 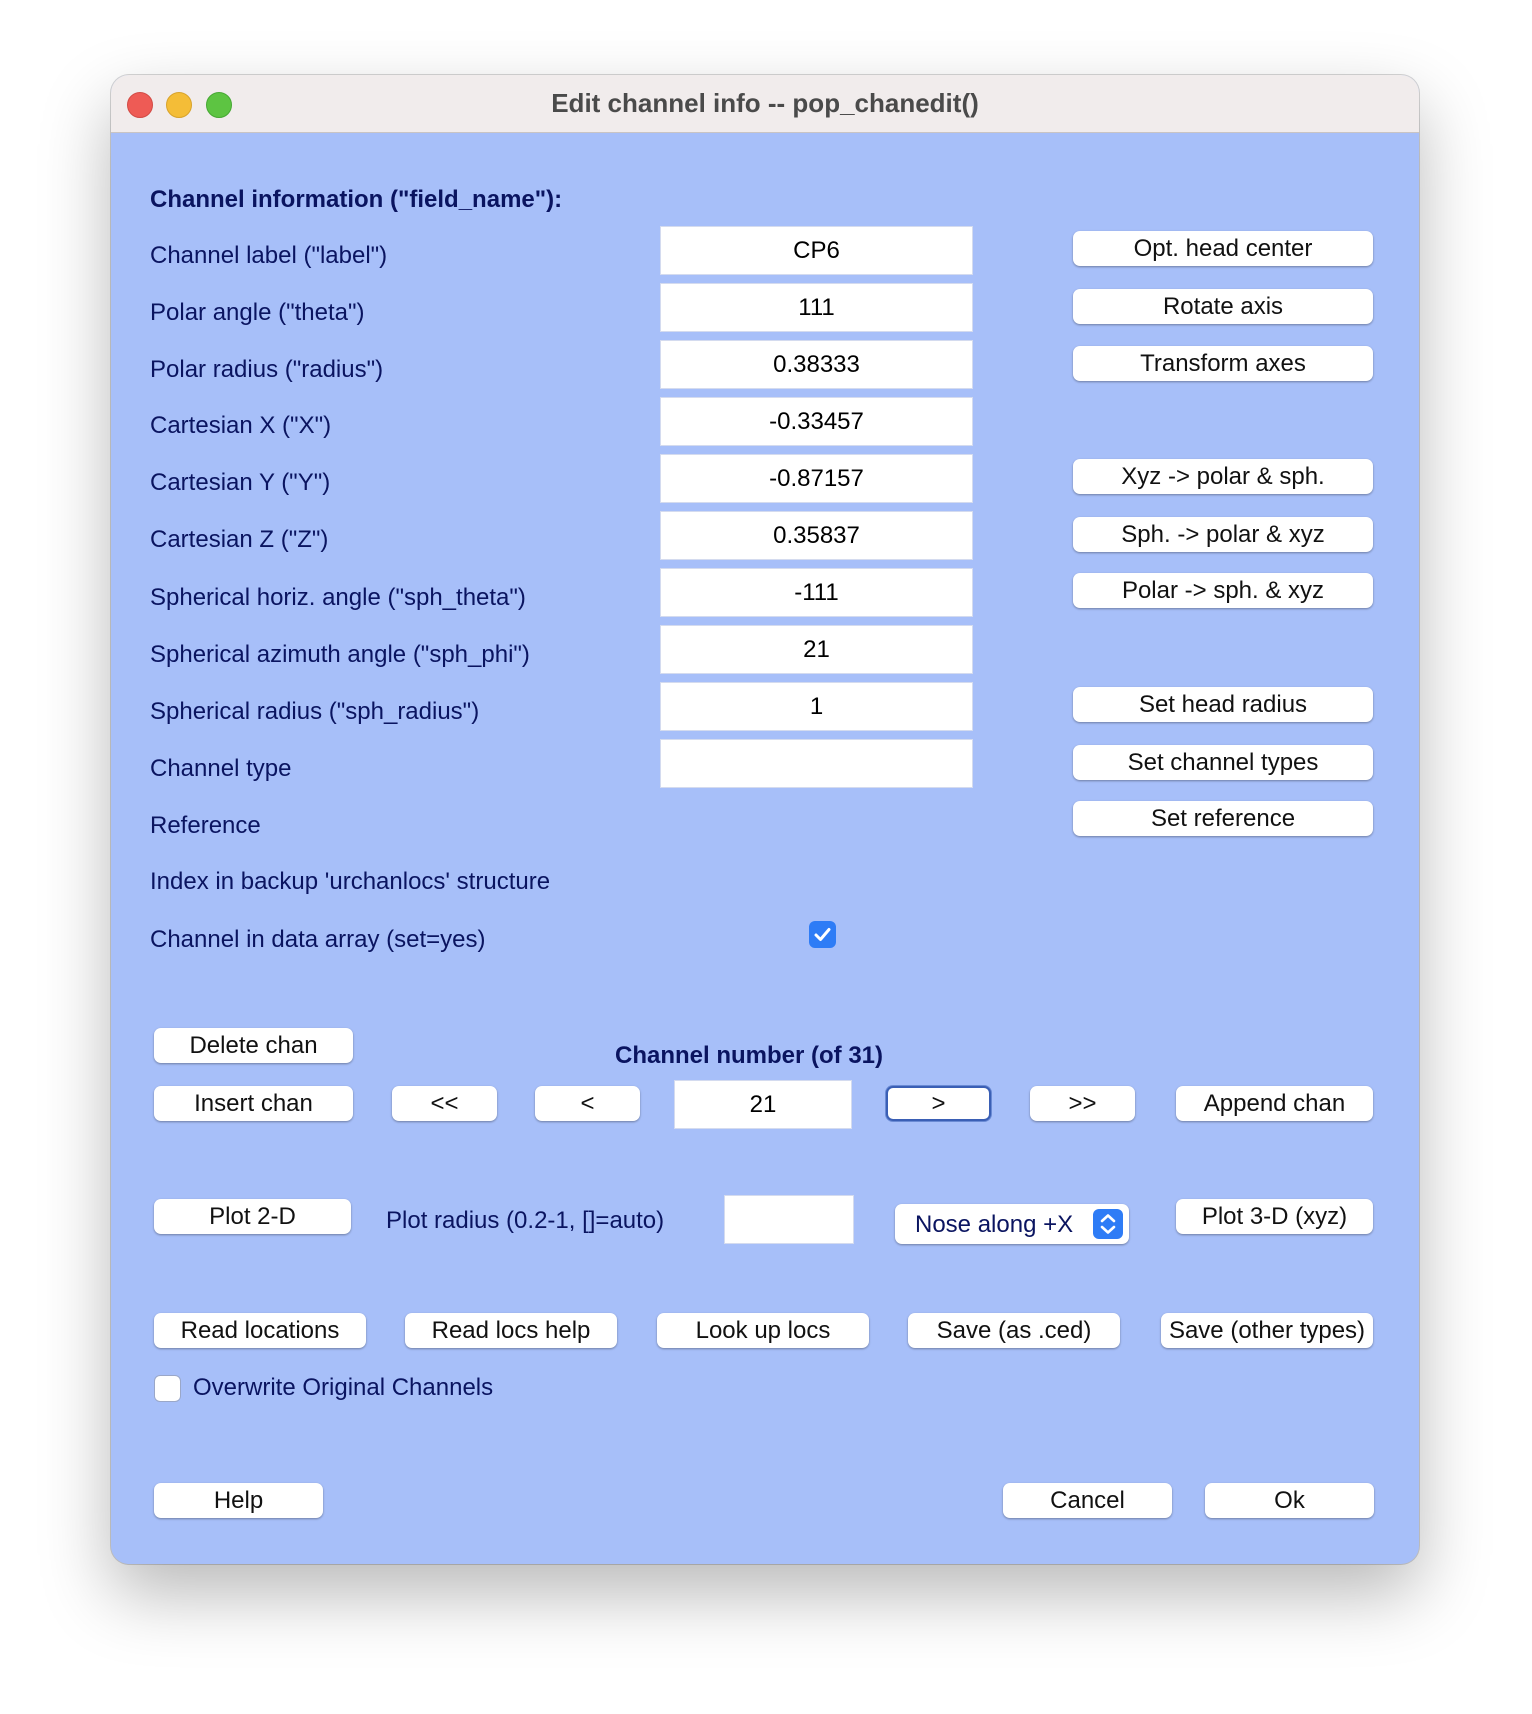 What do you see at coordinates (315, 711) in the screenshot?
I see `label-sph-radius: Spherical radius ("sph_radius")` at bounding box center [315, 711].